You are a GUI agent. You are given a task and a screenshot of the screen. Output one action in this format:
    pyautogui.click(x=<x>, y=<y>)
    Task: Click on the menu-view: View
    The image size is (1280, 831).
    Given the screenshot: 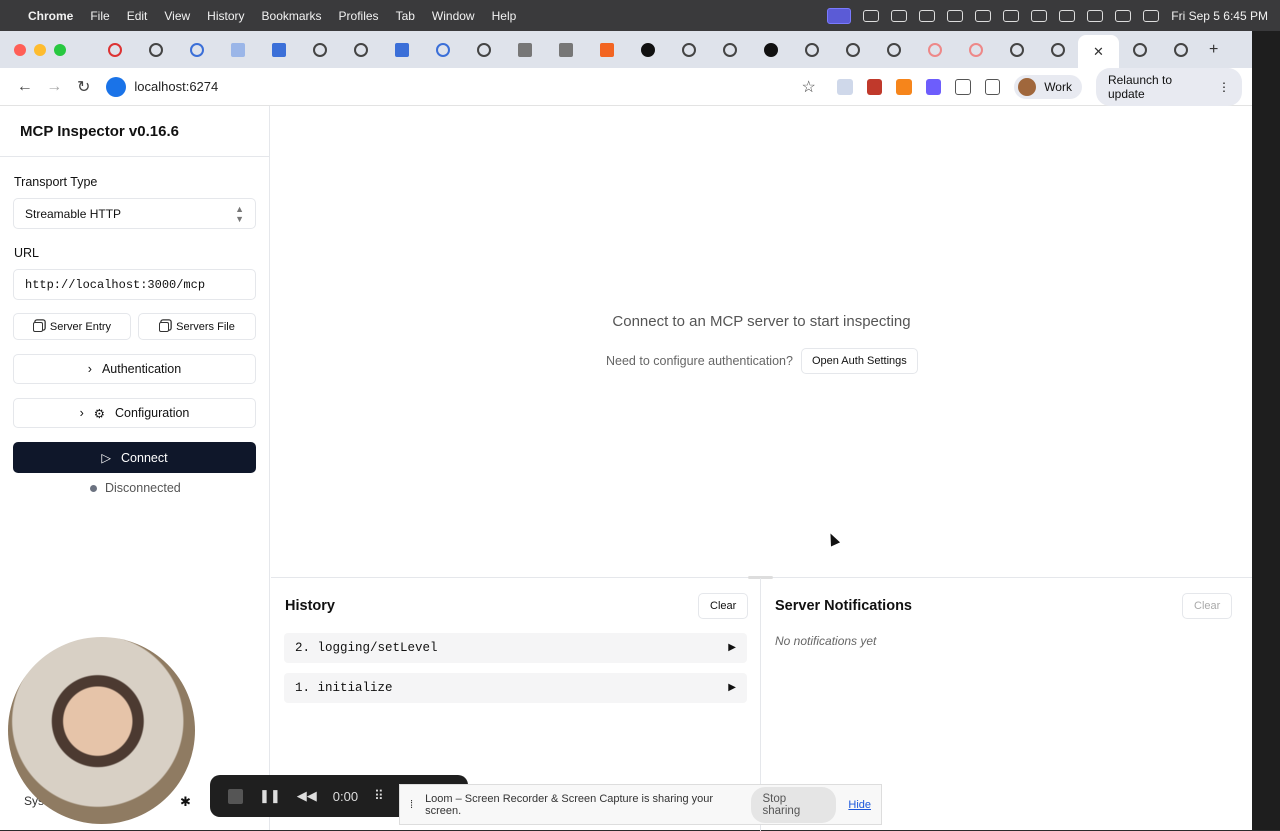 What is the action you would take?
    pyautogui.click(x=177, y=16)
    